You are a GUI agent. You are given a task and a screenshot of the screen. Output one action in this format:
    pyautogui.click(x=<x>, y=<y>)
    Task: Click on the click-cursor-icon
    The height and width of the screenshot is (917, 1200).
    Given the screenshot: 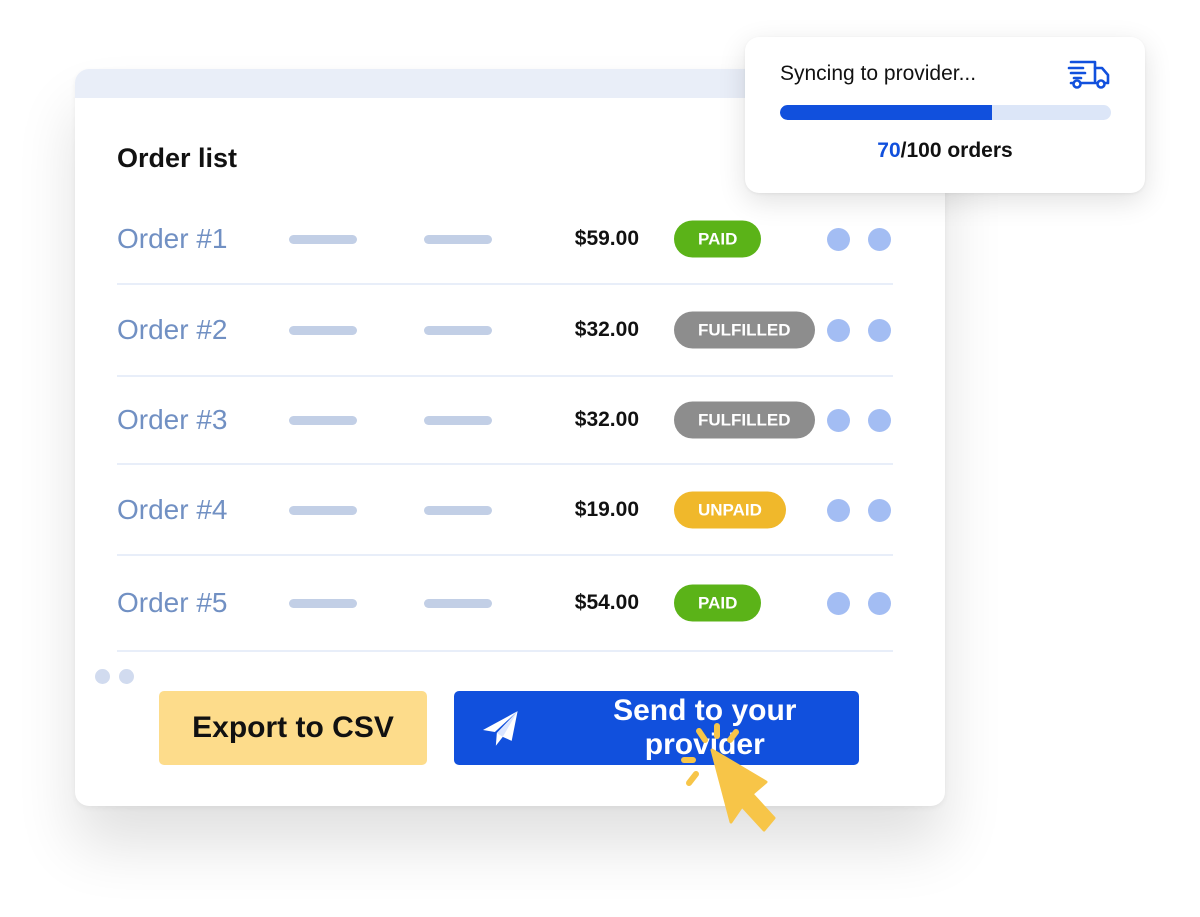 What is the action you would take?
    pyautogui.click(x=728, y=777)
    